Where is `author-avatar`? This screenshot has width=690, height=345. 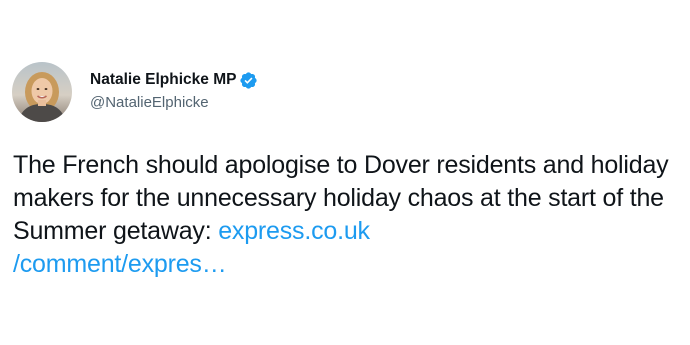 author-avatar is located at coordinates (42, 92).